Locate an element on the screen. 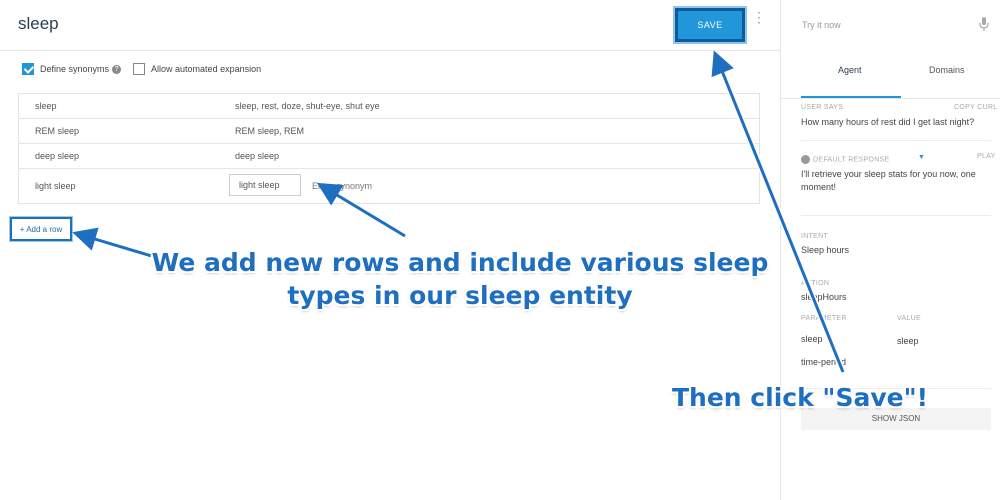  arrow-to-save is located at coordinates (778, 211).